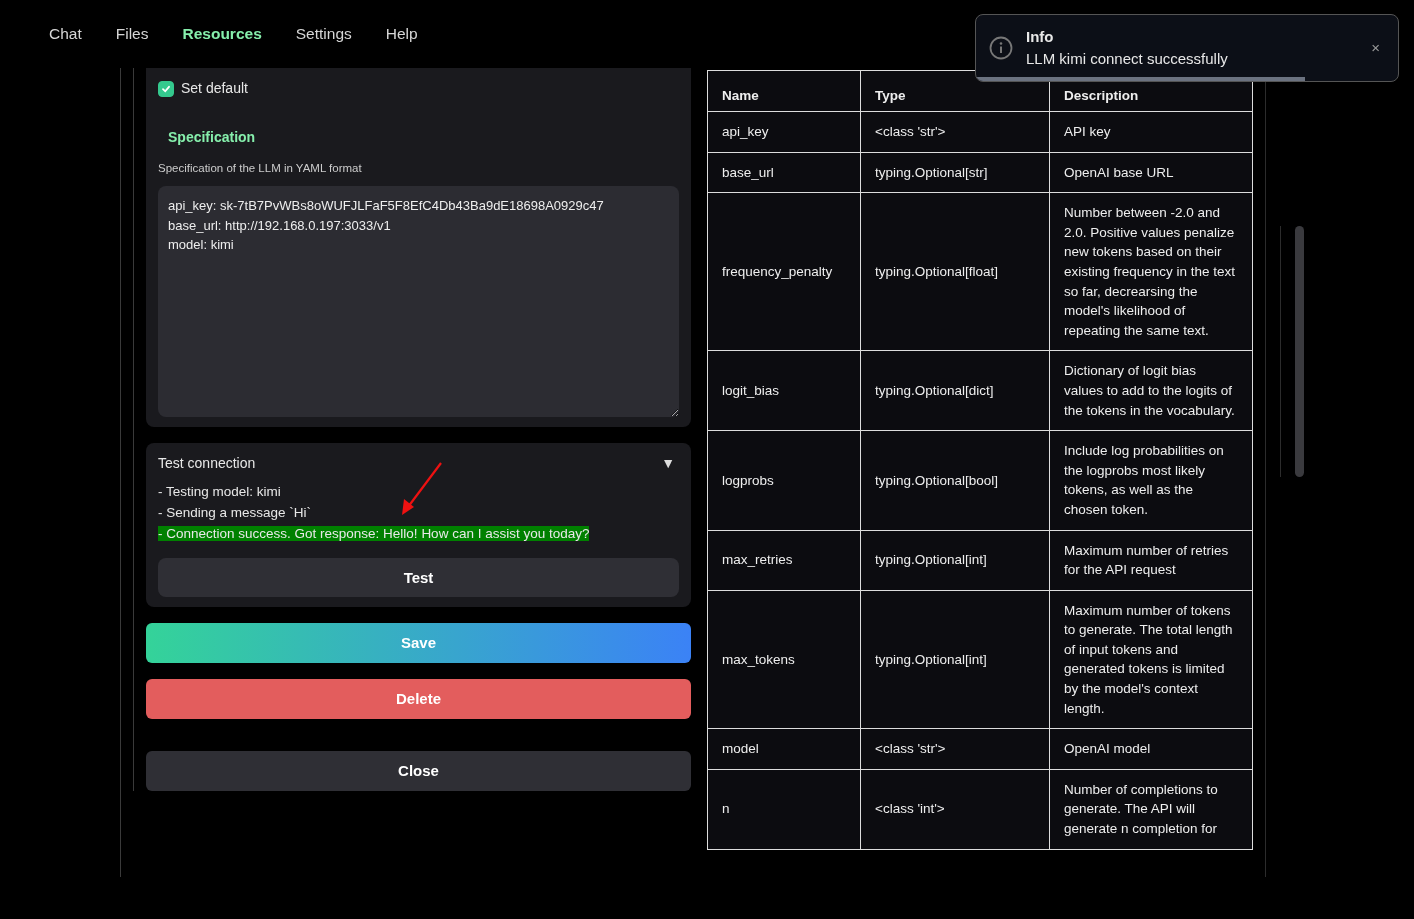 This screenshot has height=919, width=1414. Describe the element at coordinates (955, 480) in the screenshot. I see `table-cell: typing.Optional[bool]` at that location.